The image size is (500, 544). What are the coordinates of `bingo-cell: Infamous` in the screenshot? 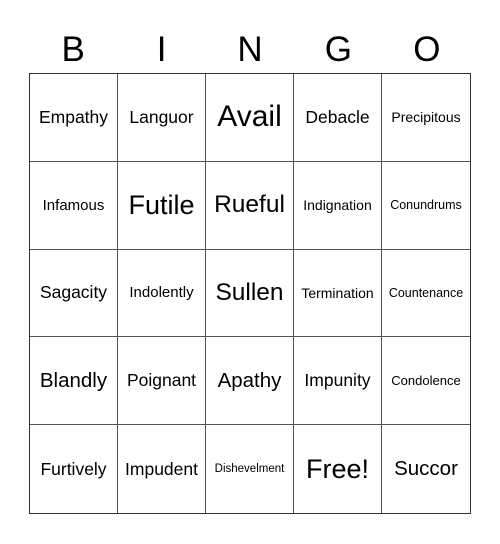 It's located at (74, 205).